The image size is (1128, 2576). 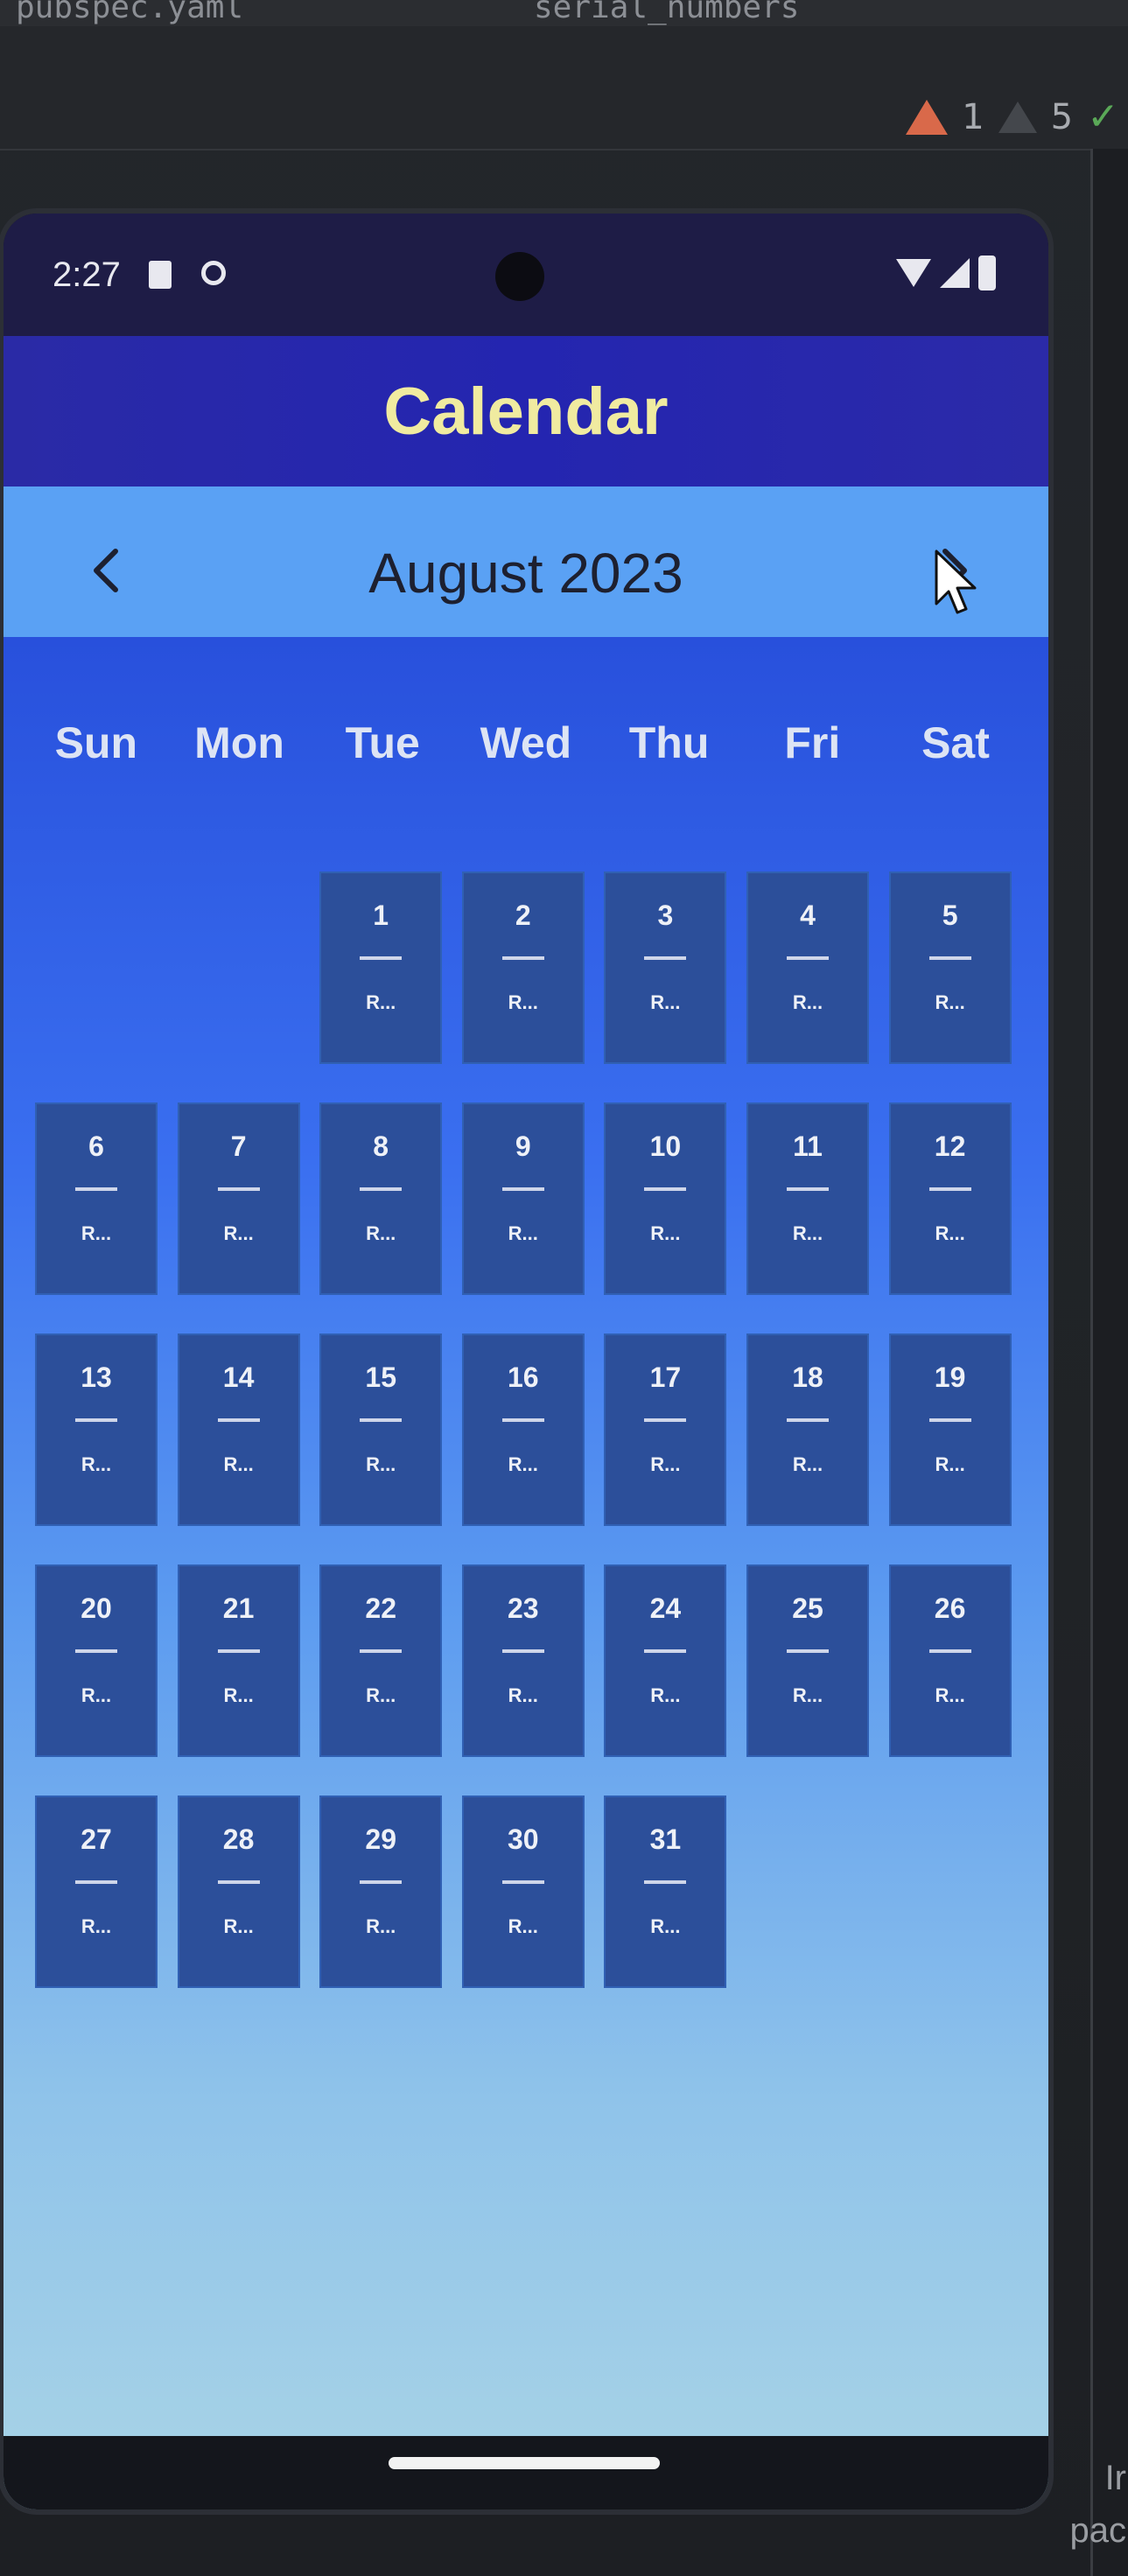 I want to click on signal-icon, so click(x=955, y=273).